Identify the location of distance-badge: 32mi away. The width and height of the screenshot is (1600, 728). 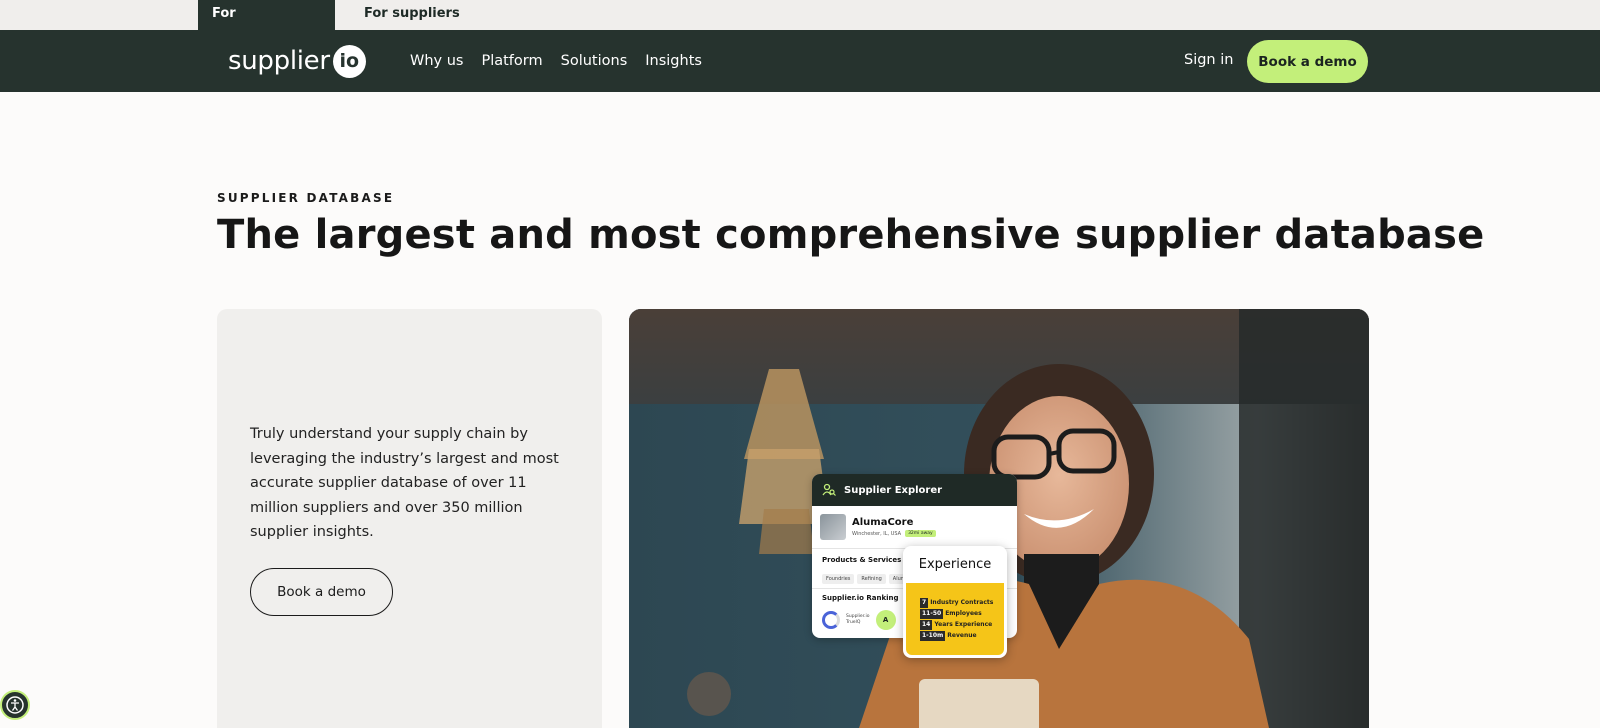
(920, 533).